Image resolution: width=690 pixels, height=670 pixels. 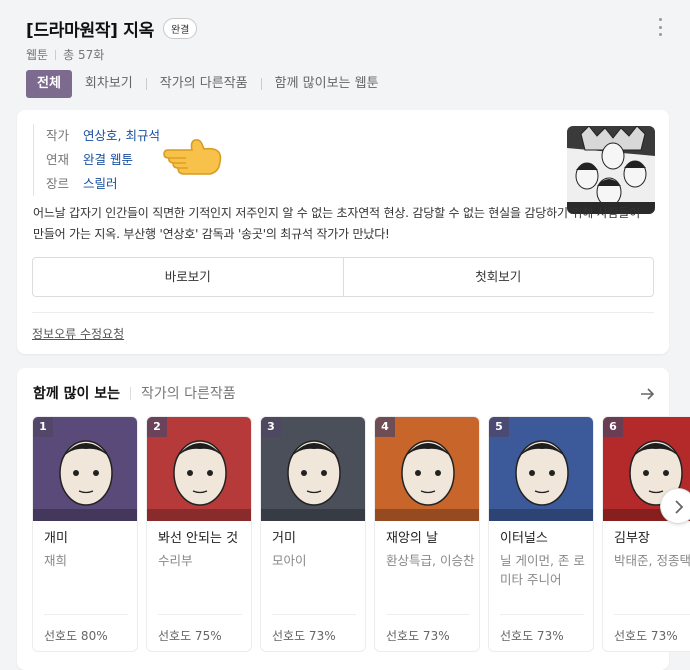 I want to click on rank-badge: 2, so click(x=157, y=427).